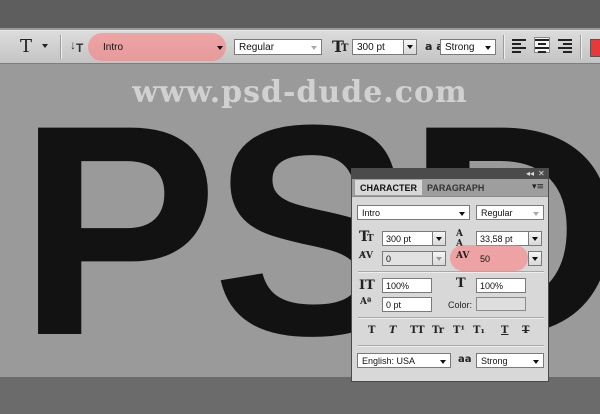  What do you see at coordinates (366, 256) in the screenshot?
I see `kerning-icon: A̸V` at bounding box center [366, 256].